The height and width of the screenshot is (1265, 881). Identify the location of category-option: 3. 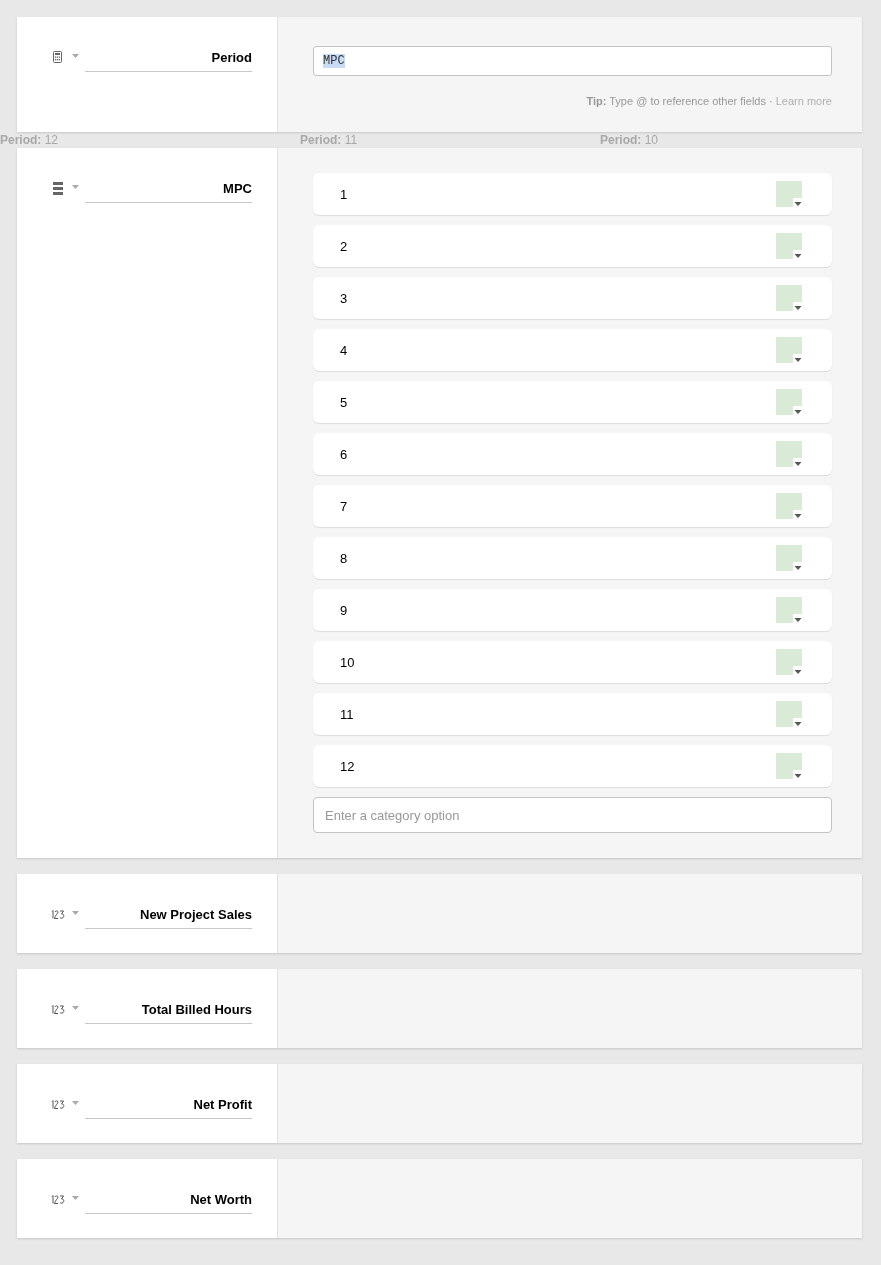
(572, 298).